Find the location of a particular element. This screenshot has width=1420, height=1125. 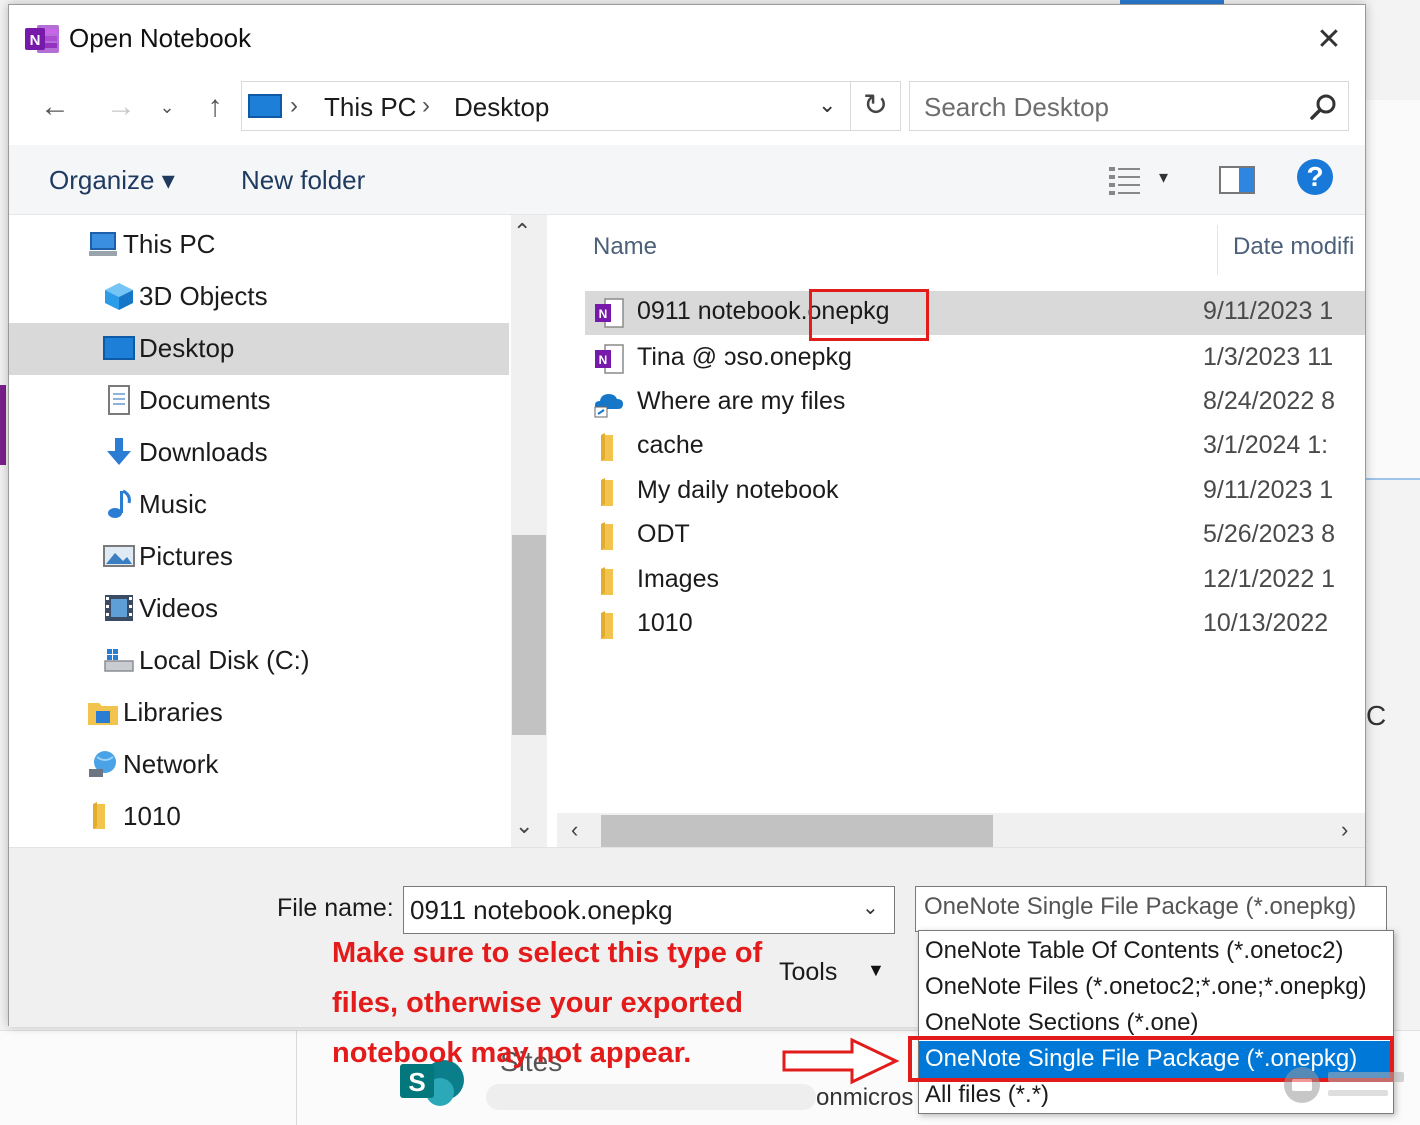

file-row: N 0911 notebook.onepkg 9/11/2023 1 is located at coordinates (975, 313).